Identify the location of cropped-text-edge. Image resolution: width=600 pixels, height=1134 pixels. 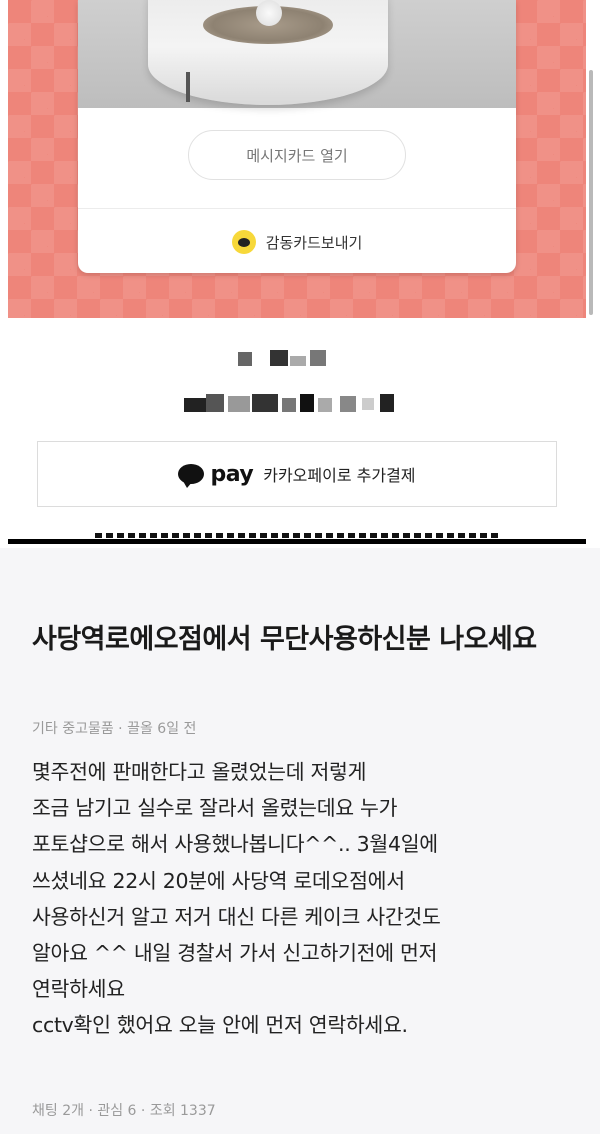
(297, 535).